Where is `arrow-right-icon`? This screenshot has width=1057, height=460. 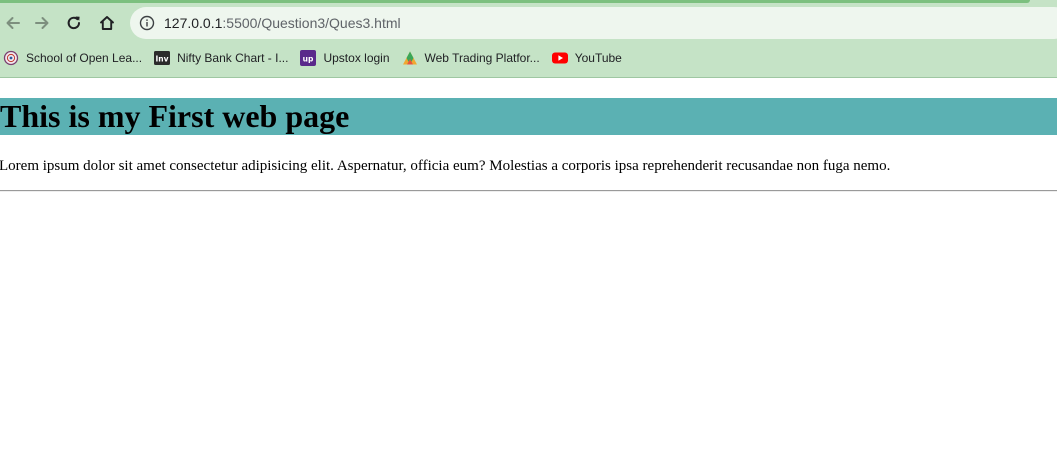
arrow-right-icon is located at coordinates (42, 23).